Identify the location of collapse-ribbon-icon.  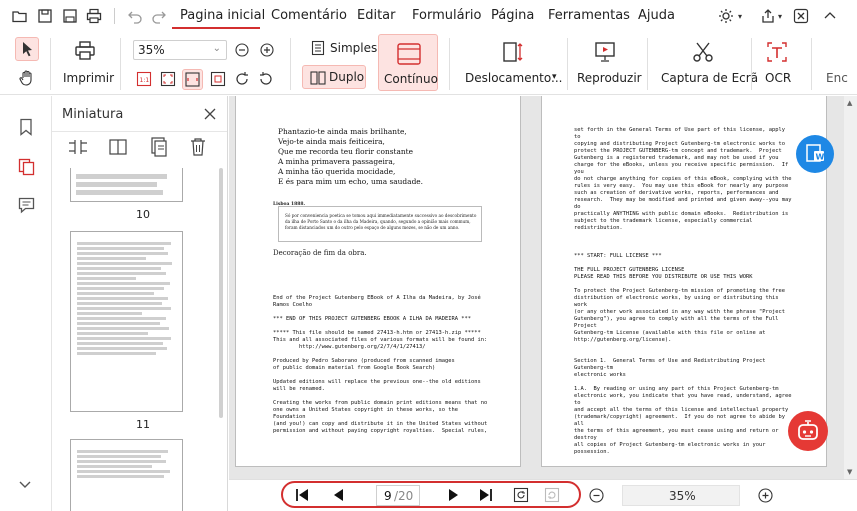
(830, 16).